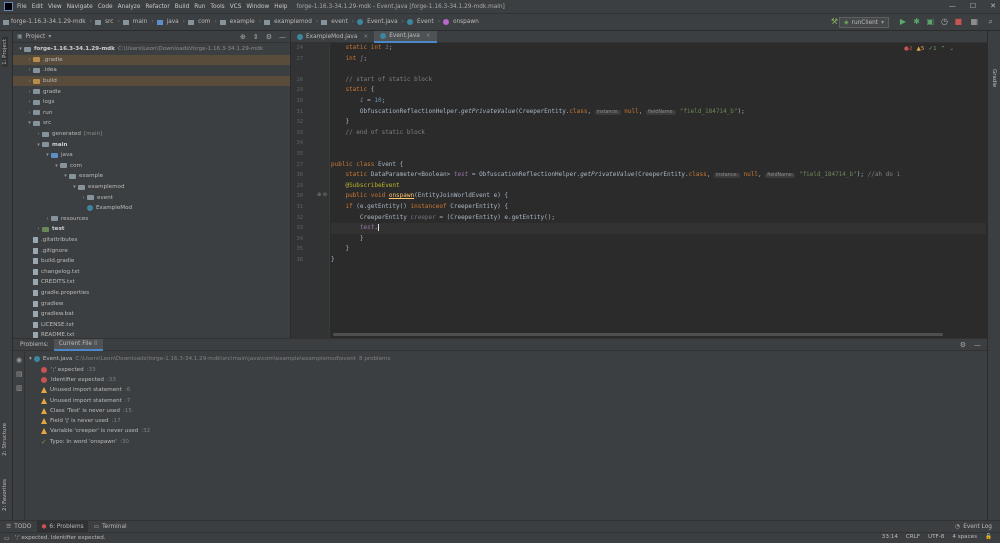 This screenshot has width=1000, height=543. I want to click on breadcrumb-main: main, so click(140, 22).